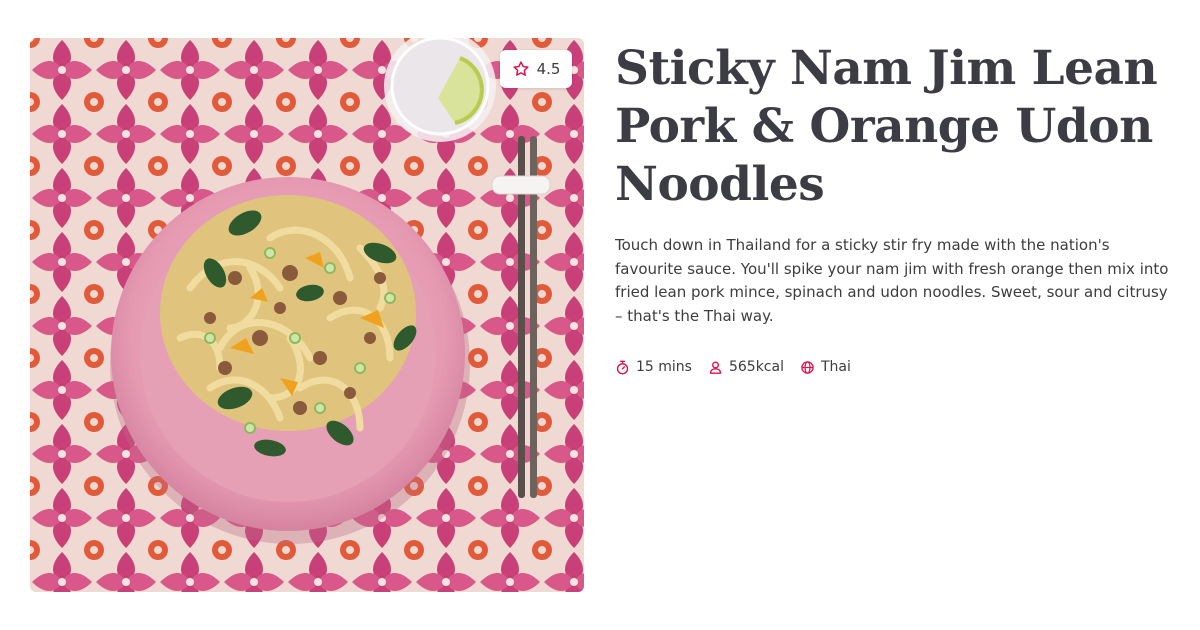 This screenshot has height=630, width=1200. I want to click on person-icon, so click(715, 367).